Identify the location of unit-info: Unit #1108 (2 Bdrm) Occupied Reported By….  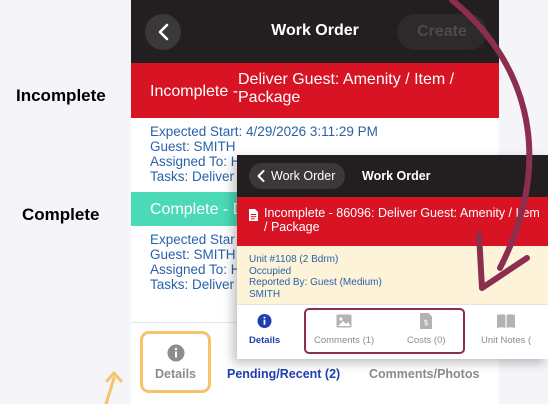
(392, 275).